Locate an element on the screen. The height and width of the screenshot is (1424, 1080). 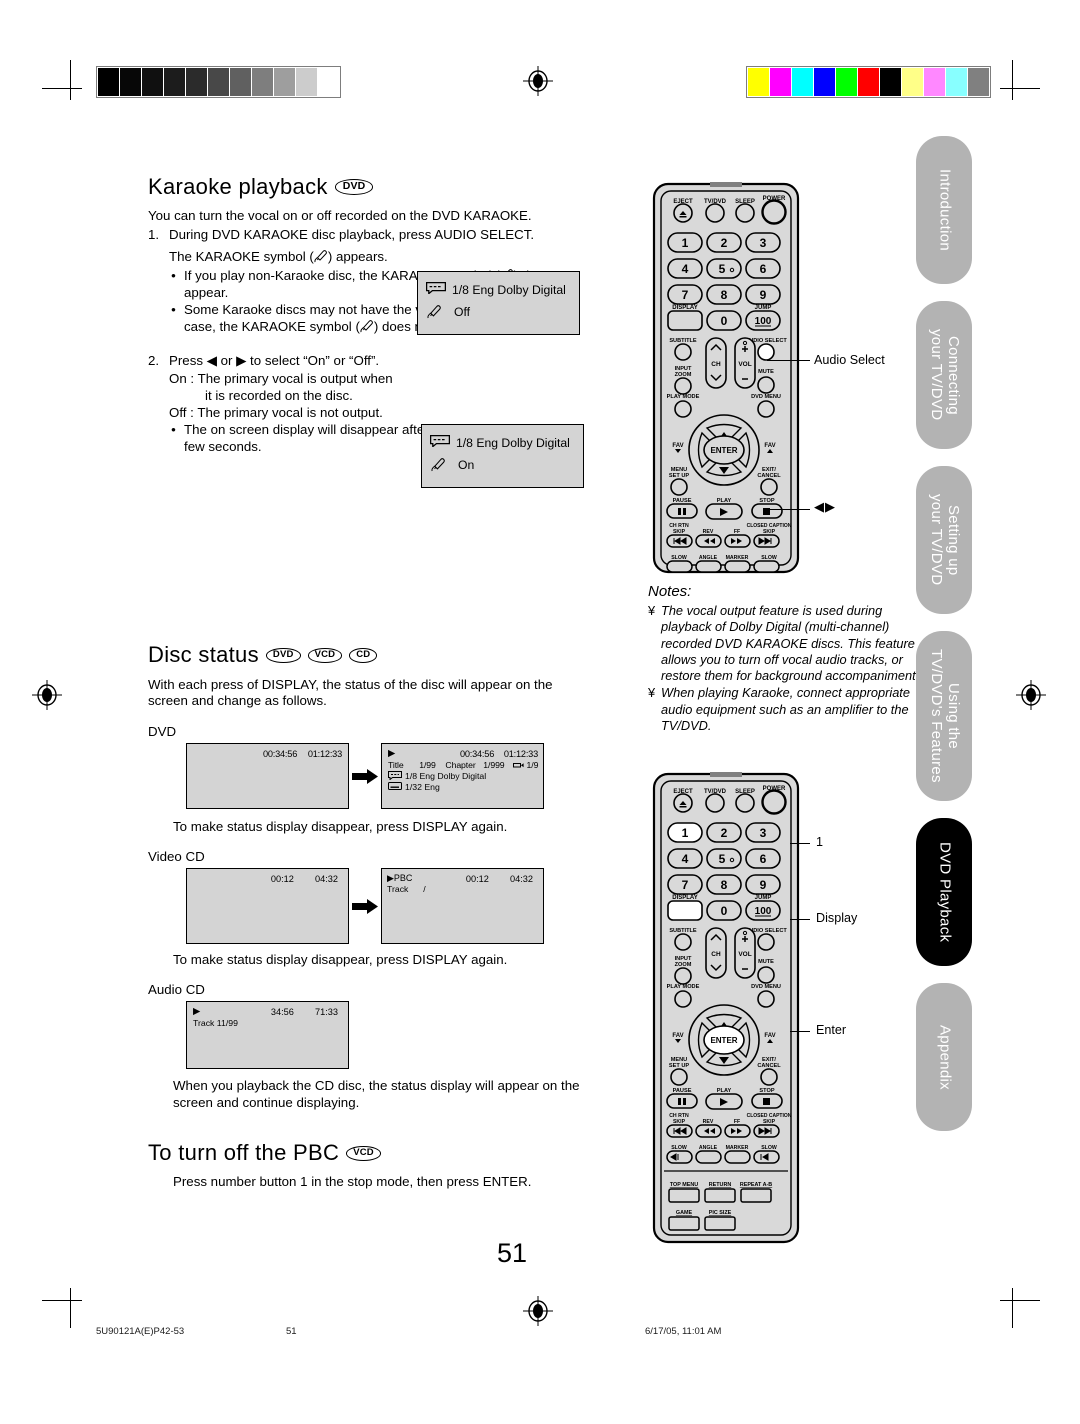
footer-timestamp: 6/17/05, 11:01 AM is located at coordinates (683, 1331).